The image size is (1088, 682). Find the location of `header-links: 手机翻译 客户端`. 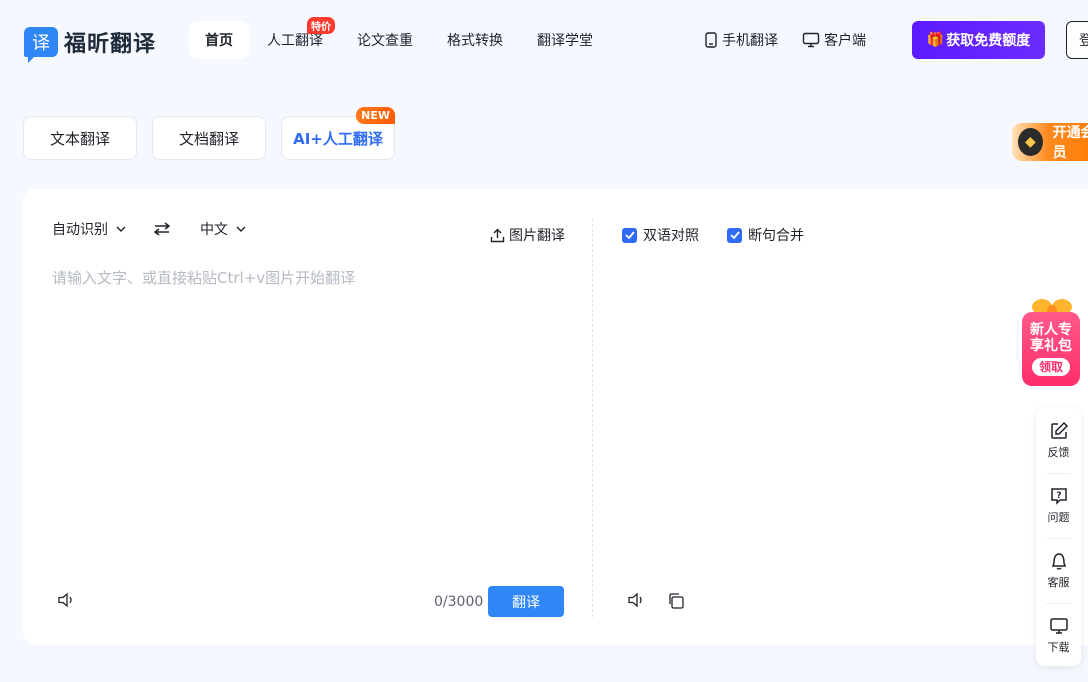

header-links: 手机翻译 客户端 is located at coordinates (797, 40).